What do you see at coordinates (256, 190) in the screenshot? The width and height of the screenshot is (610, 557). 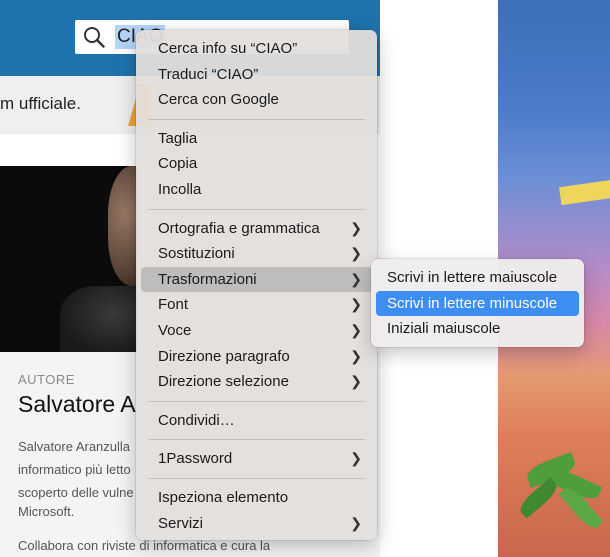 I see `menu-item-incolla: Incolla` at bounding box center [256, 190].